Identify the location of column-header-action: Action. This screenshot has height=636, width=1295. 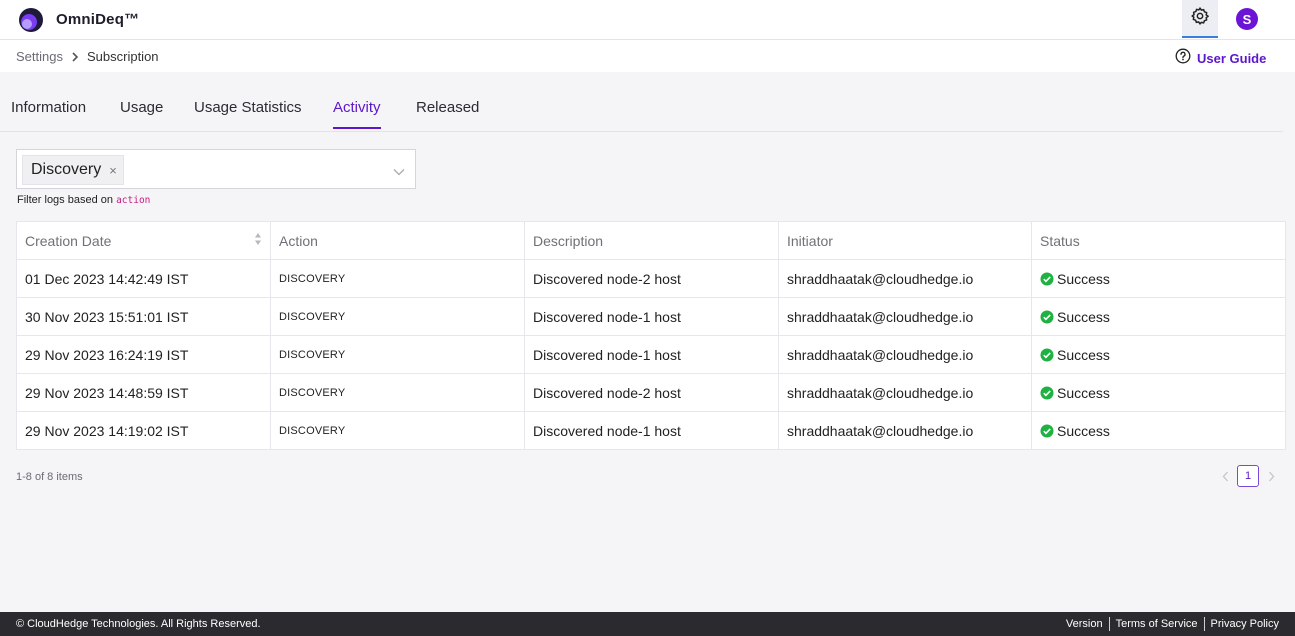
(397, 240).